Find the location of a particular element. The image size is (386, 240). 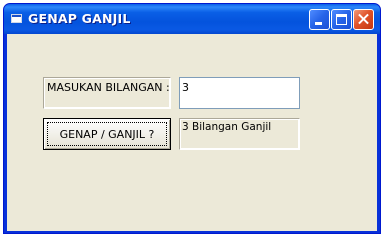

result-text: 3 Bilangan Ganjil is located at coordinates (227, 127).